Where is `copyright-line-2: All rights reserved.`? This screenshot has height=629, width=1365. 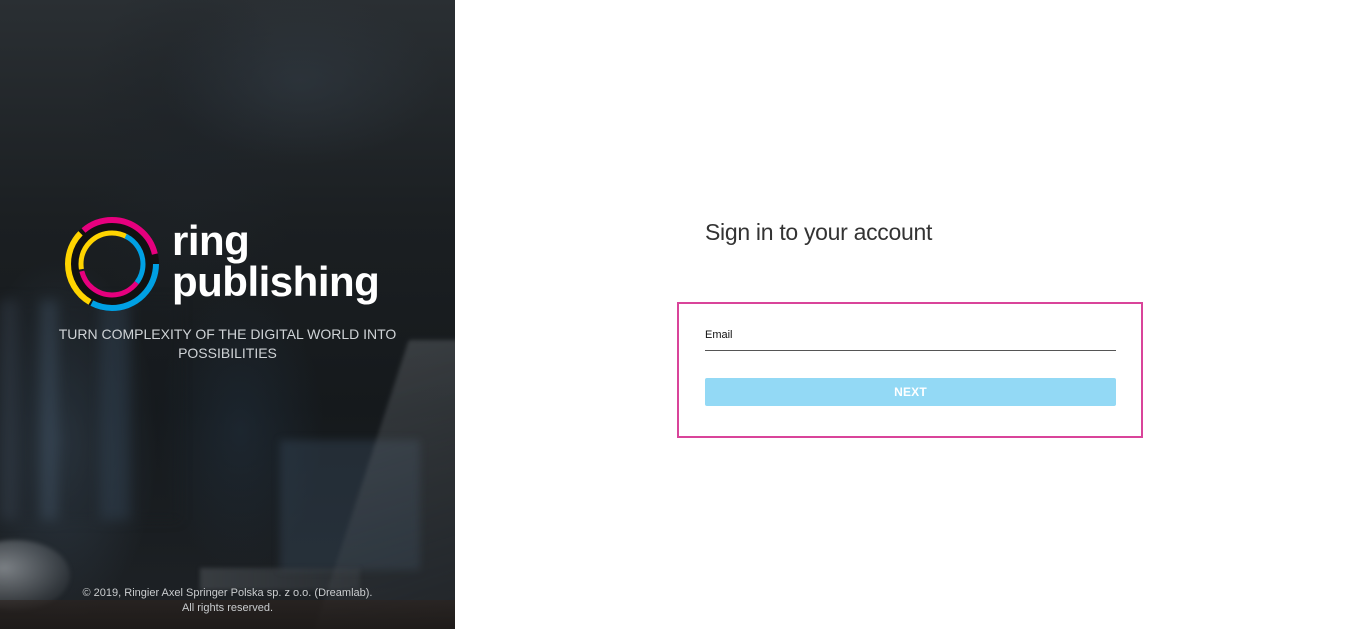
copyright-line-2: All rights reserved. is located at coordinates (227, 608).